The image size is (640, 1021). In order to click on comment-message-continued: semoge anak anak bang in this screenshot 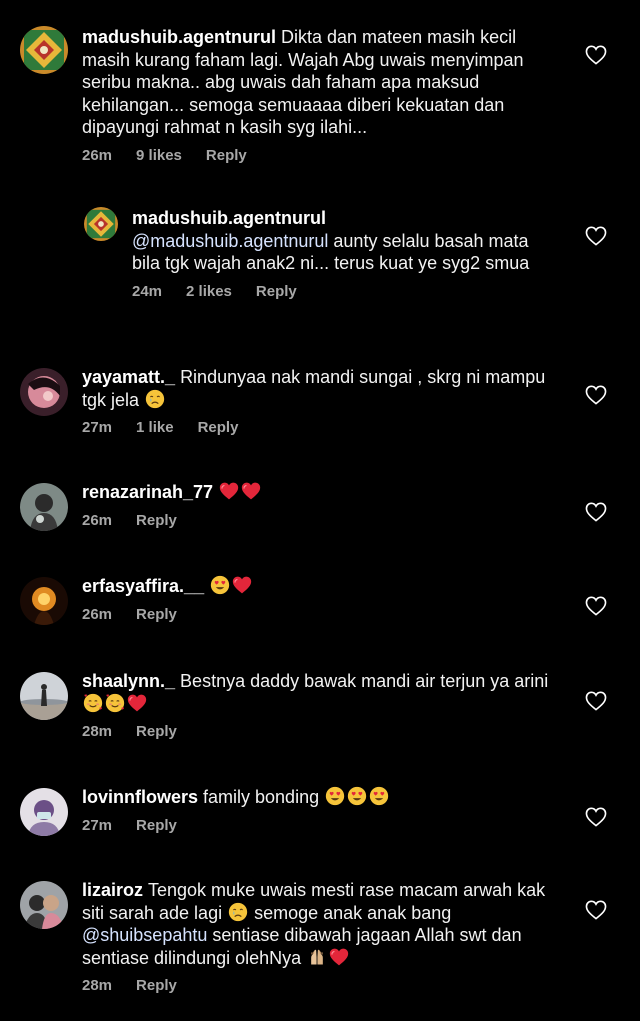, I will do `click(350, 912)`.